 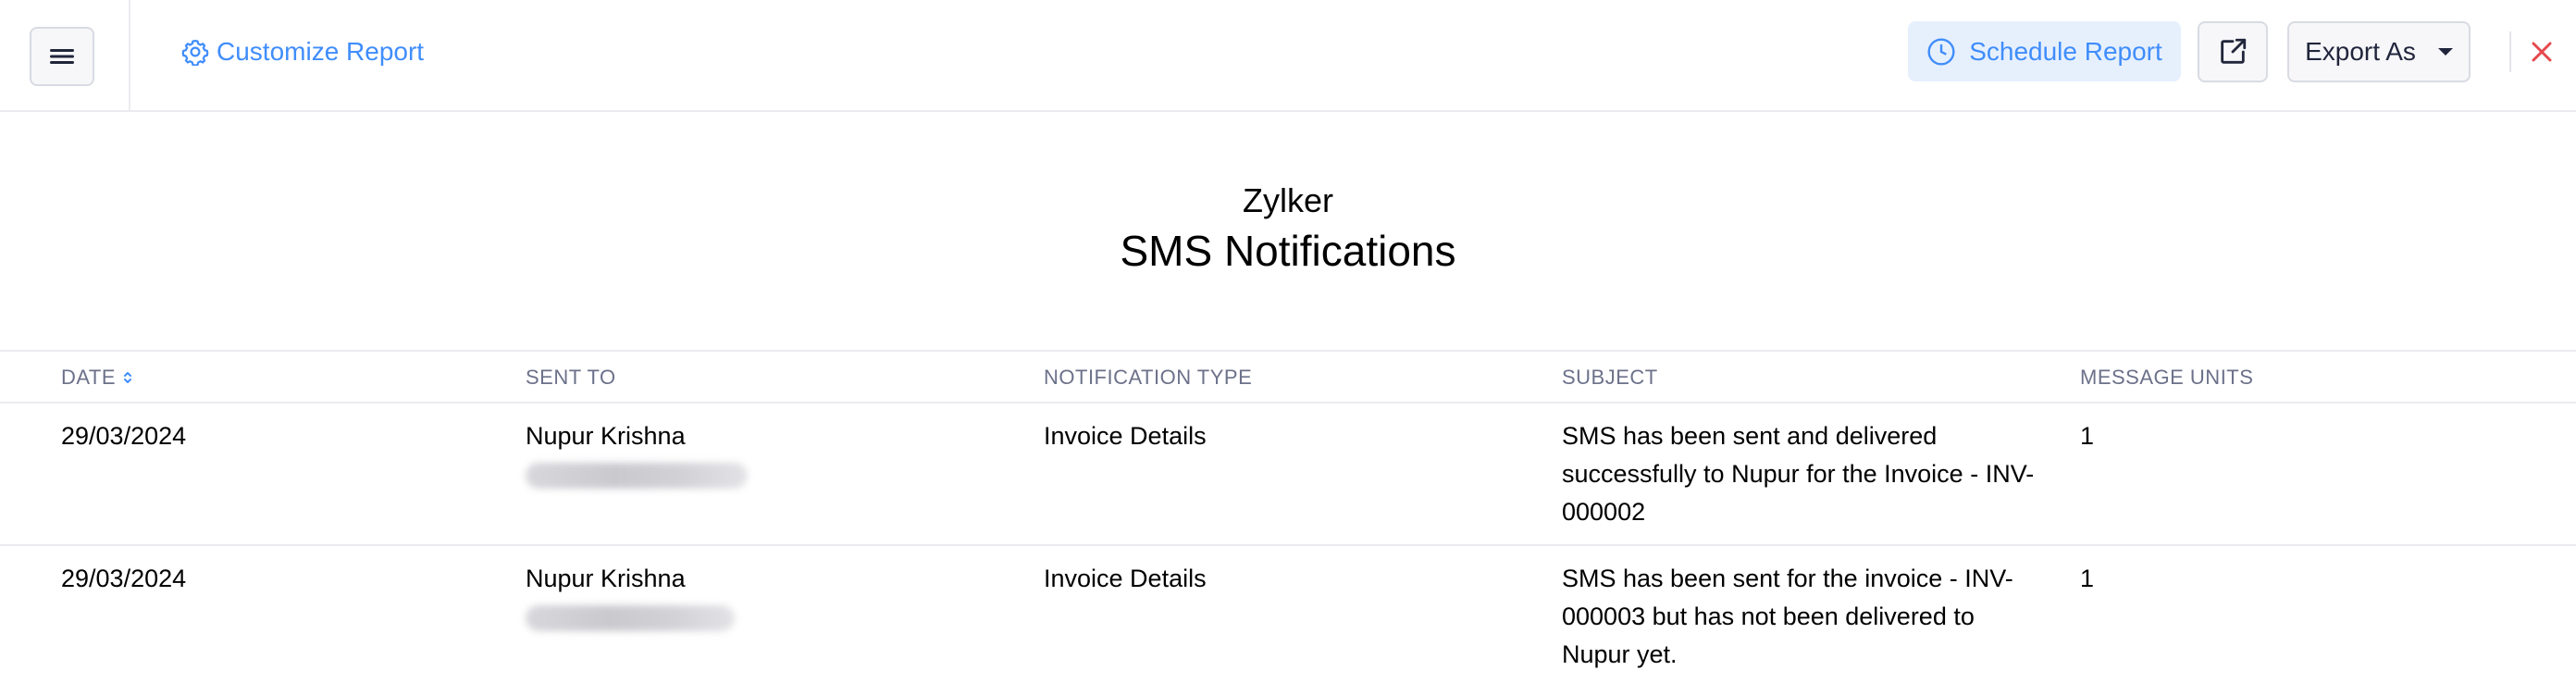 I want to click on column-header-notification-type: NOTIFICATION TYPE, so click(x=1148, y=377).